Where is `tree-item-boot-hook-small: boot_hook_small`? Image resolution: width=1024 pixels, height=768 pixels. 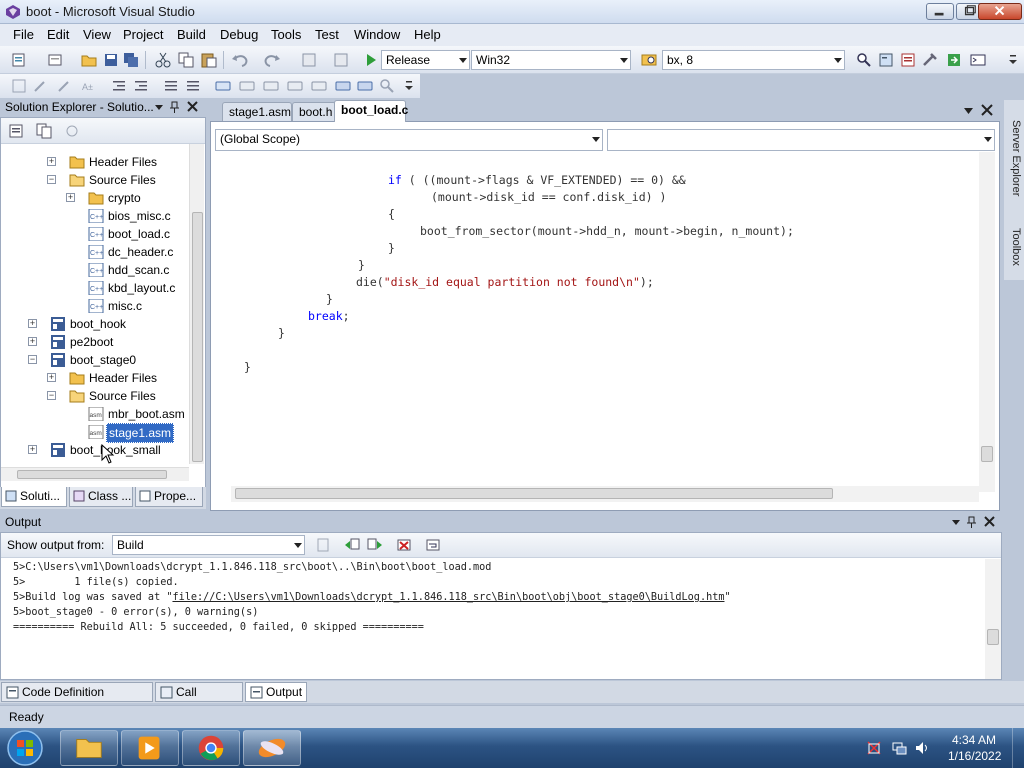 tree-item-boot-hook-small: boot_hook_small is located at coordinates (118, 450).